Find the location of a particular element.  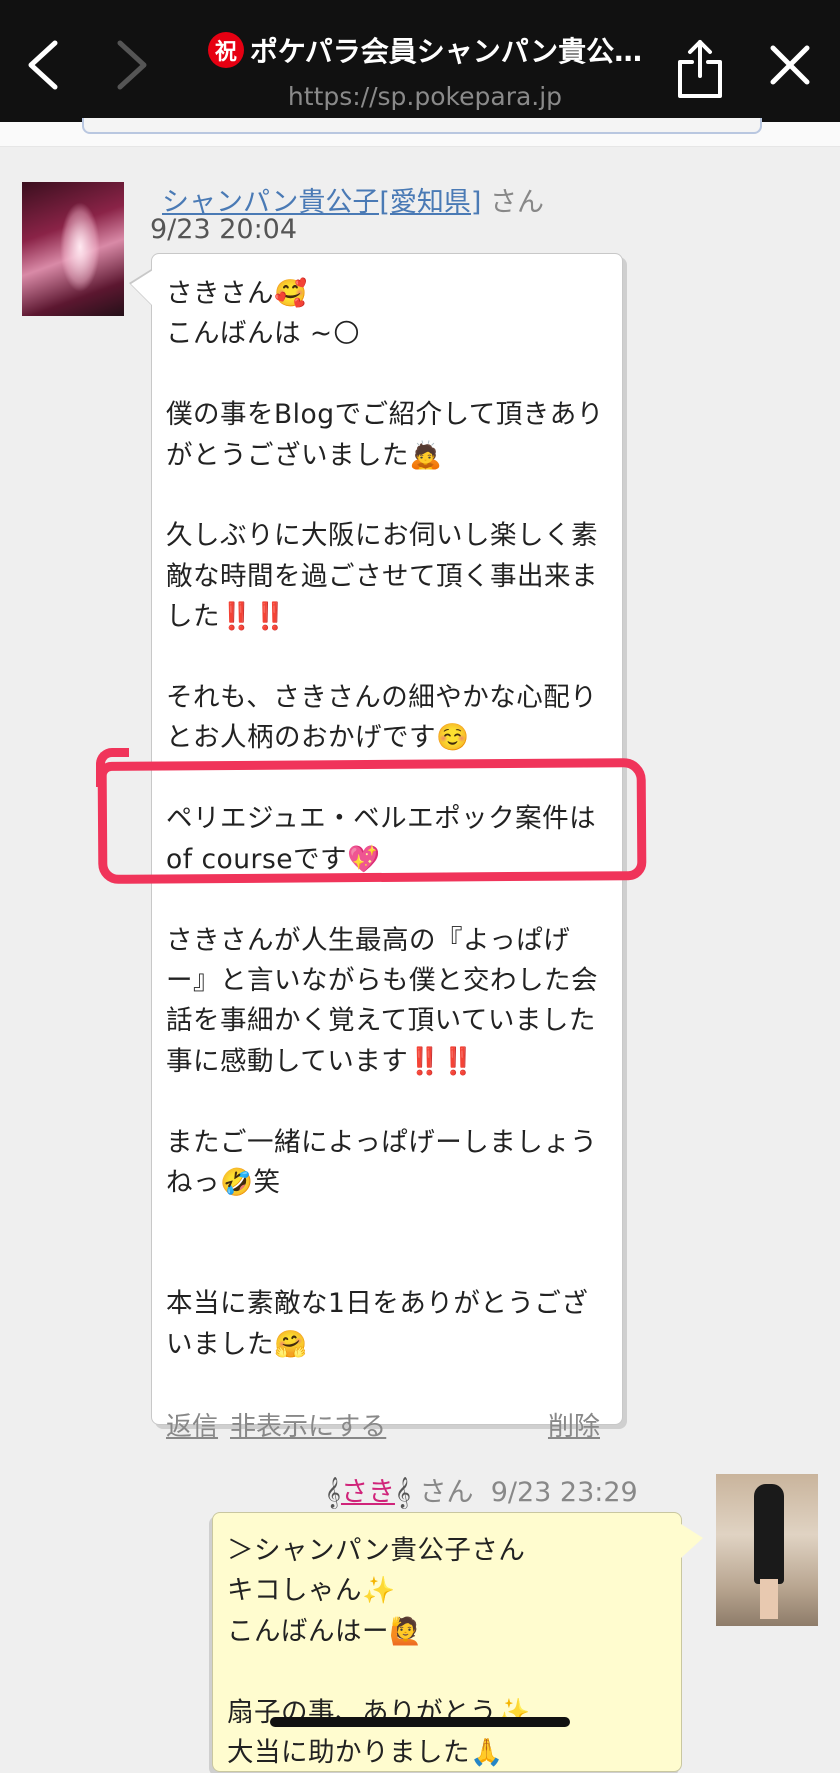

home-indicator is located at coordinates (420, 1722).